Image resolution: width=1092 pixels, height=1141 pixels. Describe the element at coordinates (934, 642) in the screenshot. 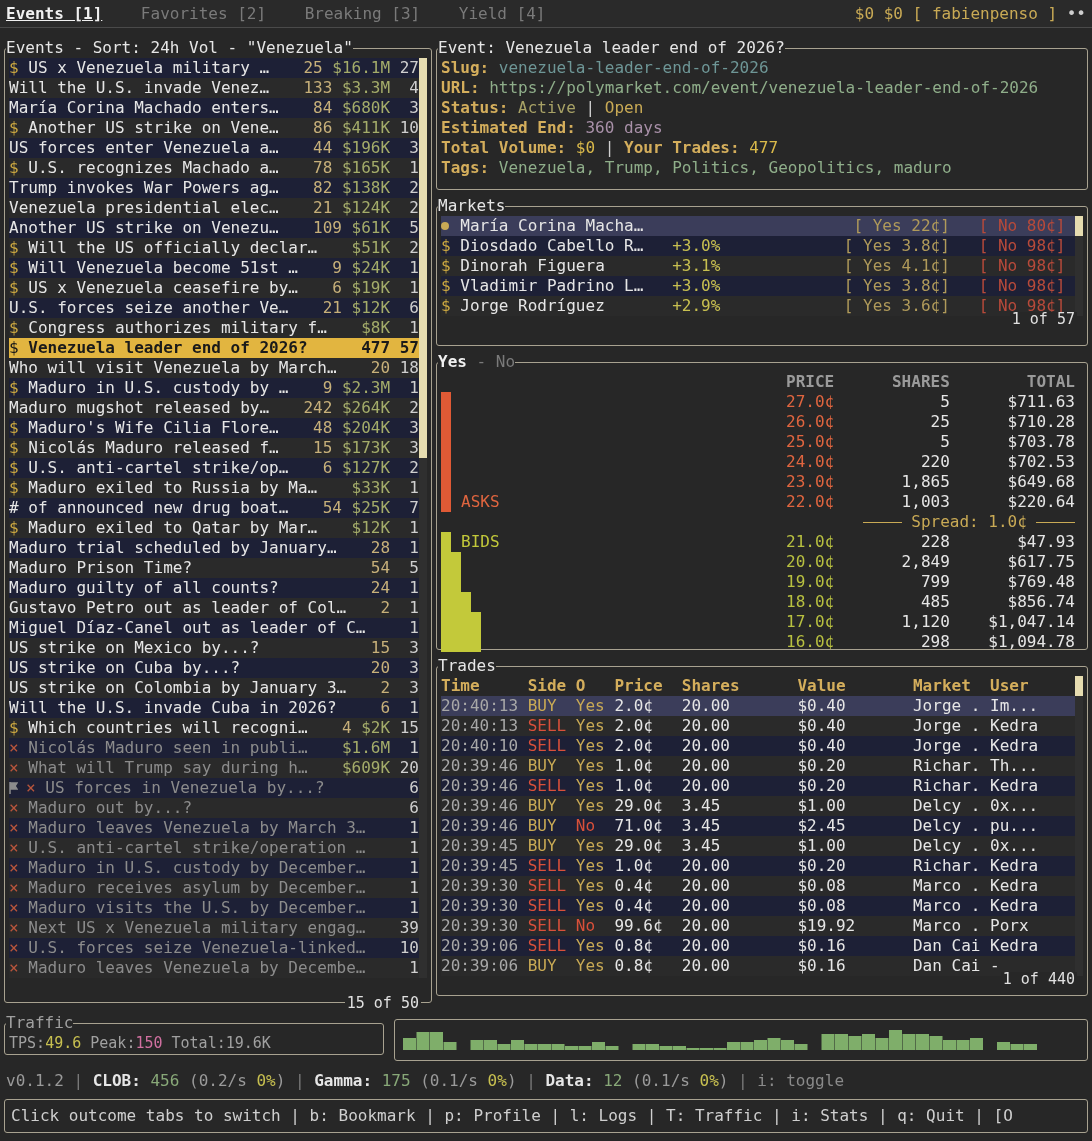

I see `bid-shares: 298` at that location.